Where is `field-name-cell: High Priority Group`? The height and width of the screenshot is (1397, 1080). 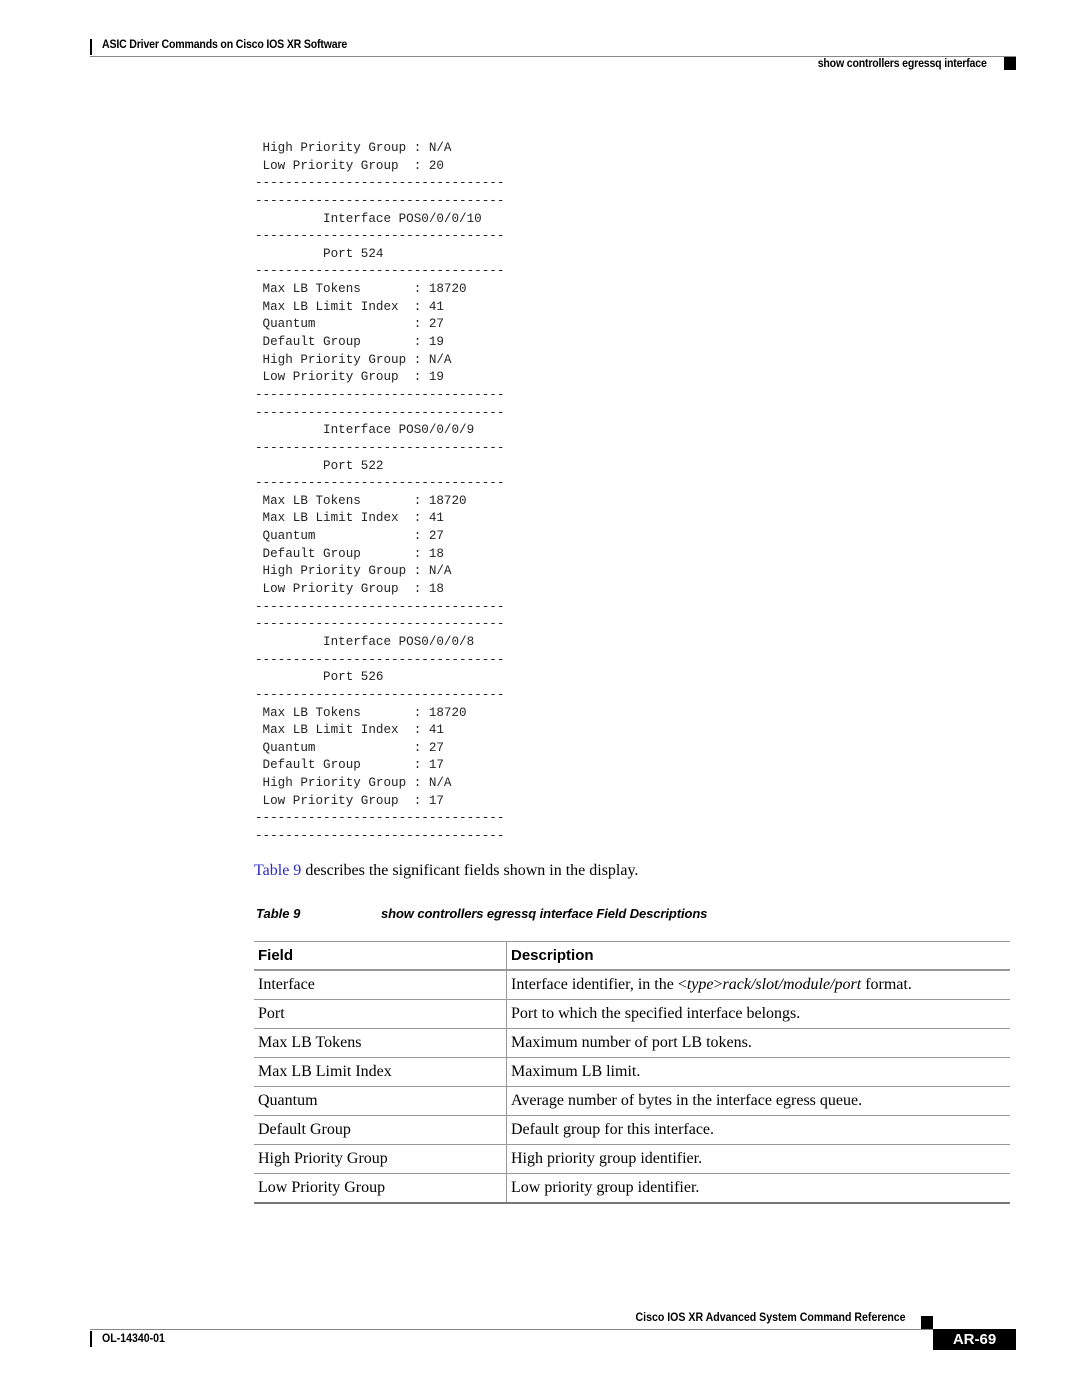
field-name-cell: High Priority Group is located at coordinates (380, 1159).